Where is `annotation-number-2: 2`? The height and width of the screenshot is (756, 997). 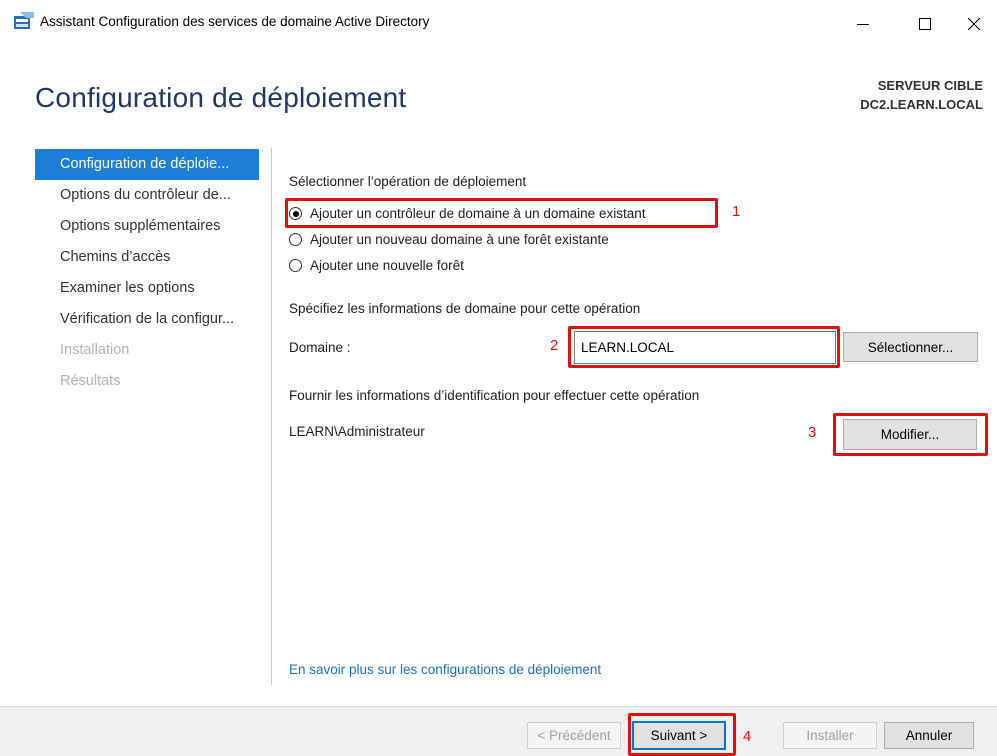 annotation-number-2: 2 is located at coordinates (554, 345).